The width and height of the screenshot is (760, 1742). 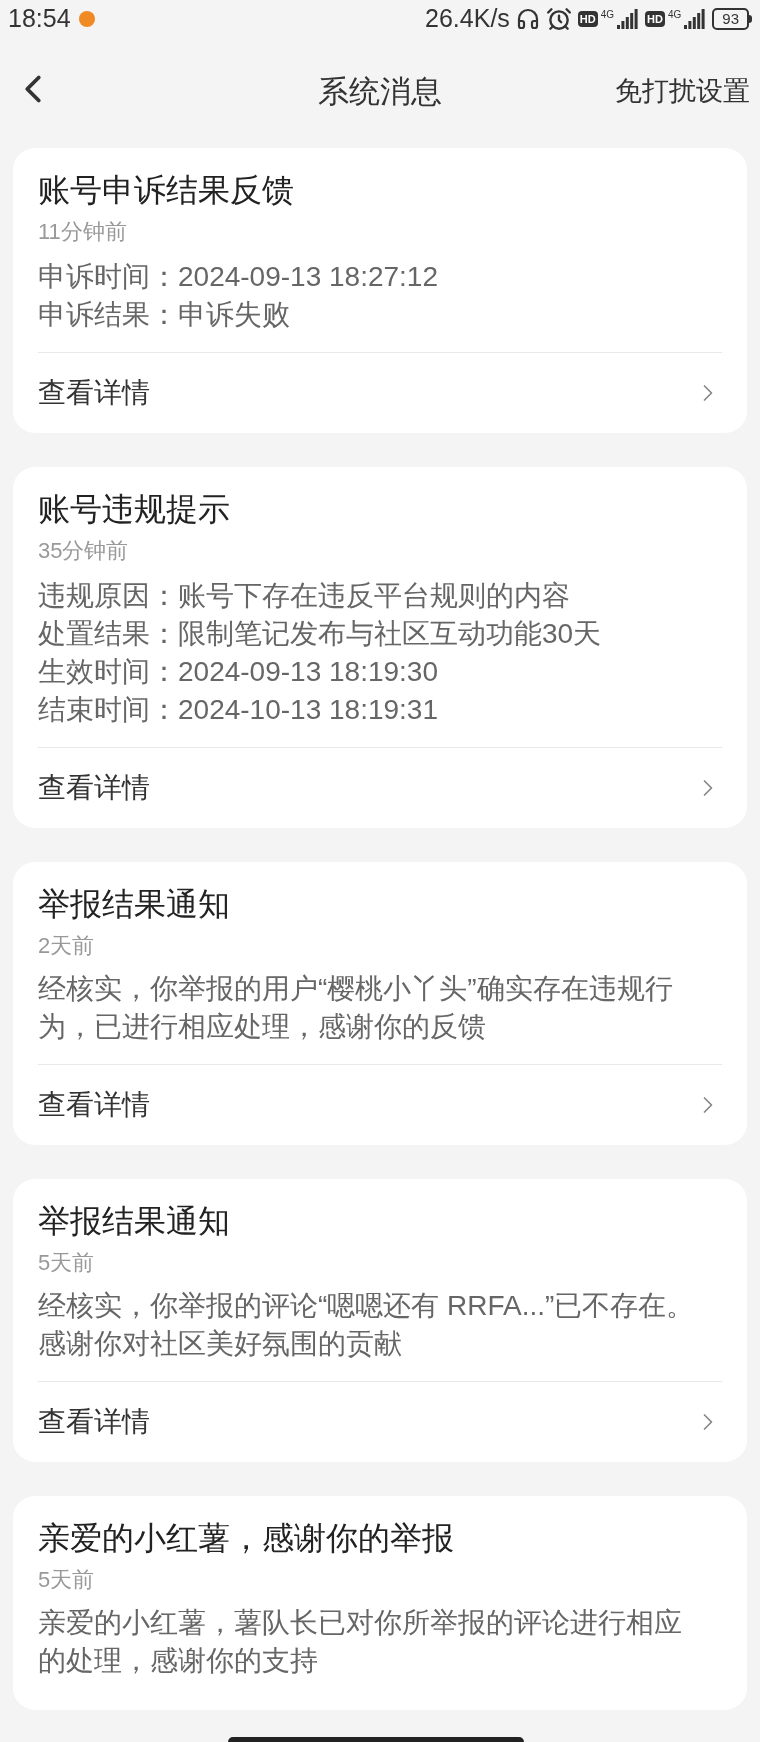 What do you see at coordinates (360, 1642) in the screenshot?
I see `message-text: 亲爱的小红薯，薯队长已对你所举报的评论进行相应的处理，感谢你的支持` at bounding box center [360, 1642].